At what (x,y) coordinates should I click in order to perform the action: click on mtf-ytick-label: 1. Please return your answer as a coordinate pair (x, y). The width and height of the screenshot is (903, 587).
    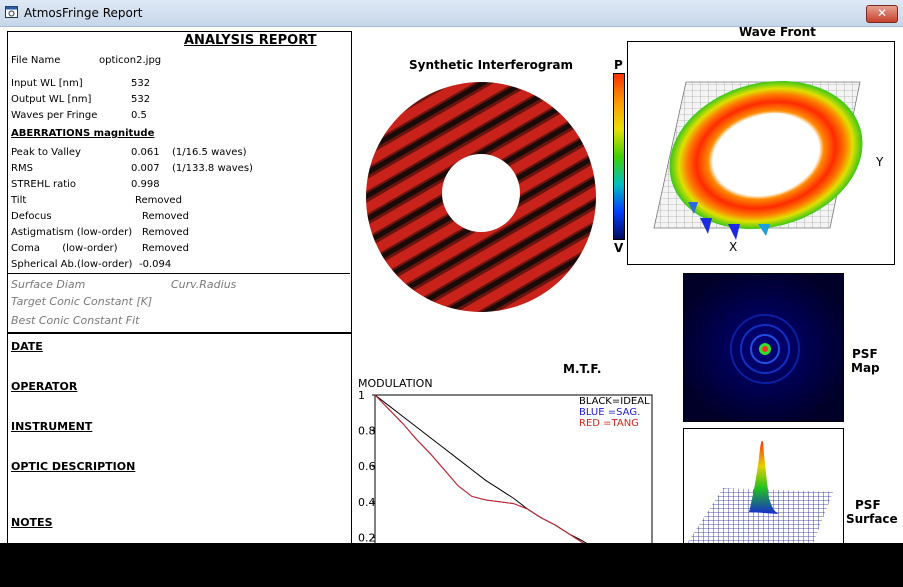
    Looking at the image, I should click on (361, 396).